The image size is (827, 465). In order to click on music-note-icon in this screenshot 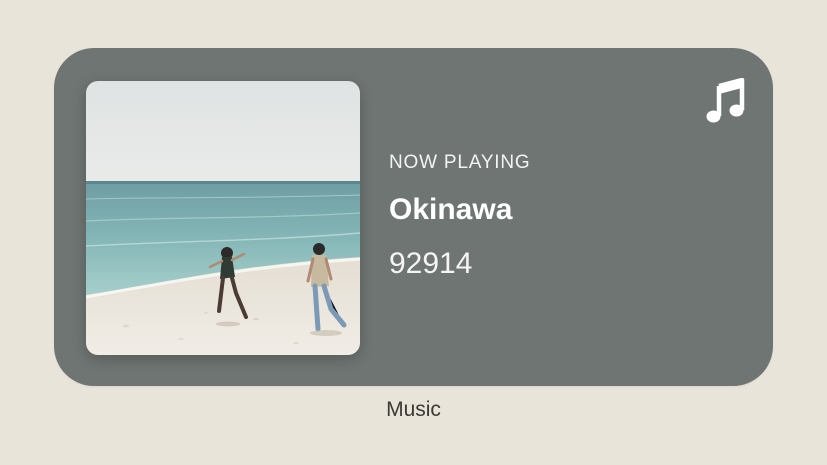, I will do `click(725, 101)`.